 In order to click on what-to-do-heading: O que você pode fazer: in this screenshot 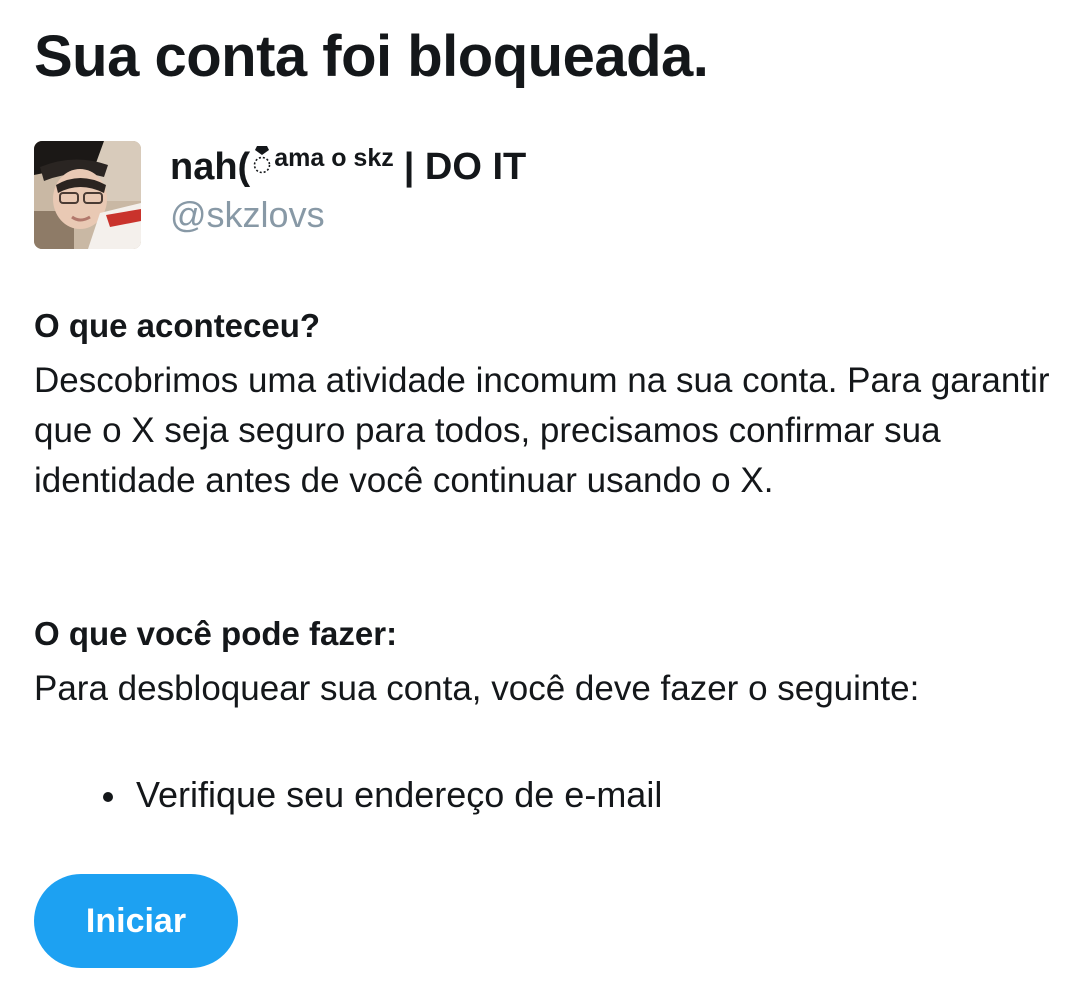, I will do `click(216, 633)`.